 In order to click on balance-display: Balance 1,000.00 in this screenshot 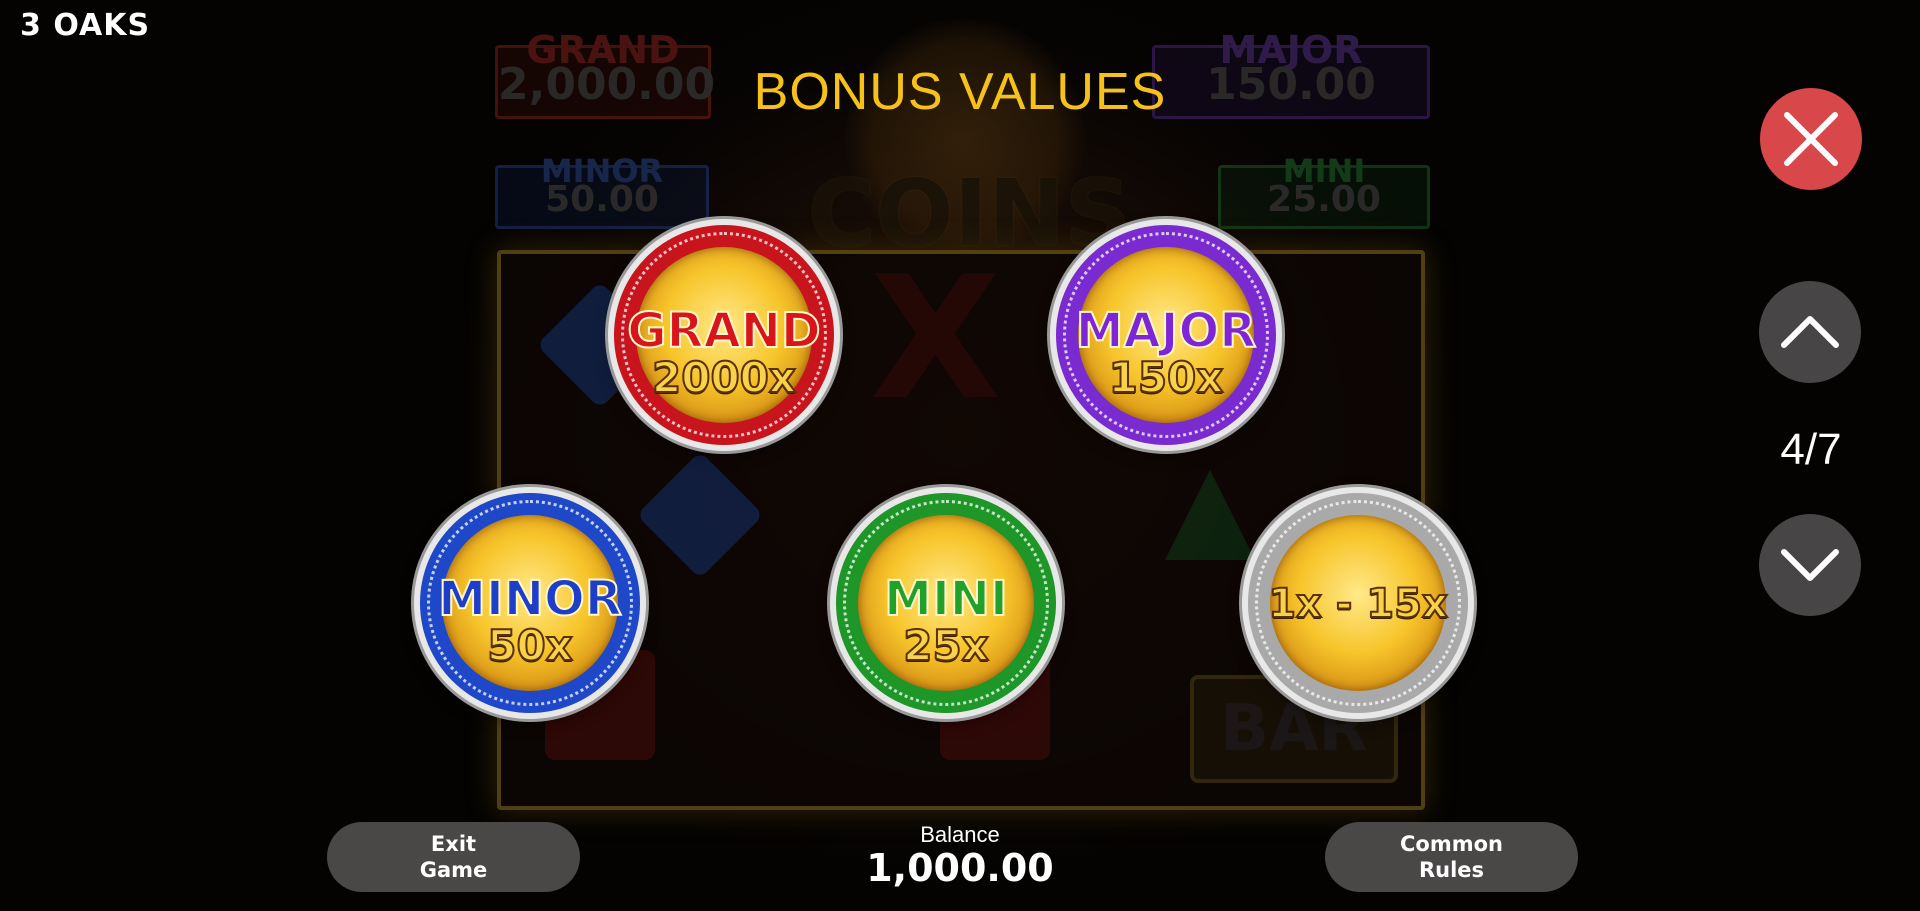, I will do `click(960, 856)`.